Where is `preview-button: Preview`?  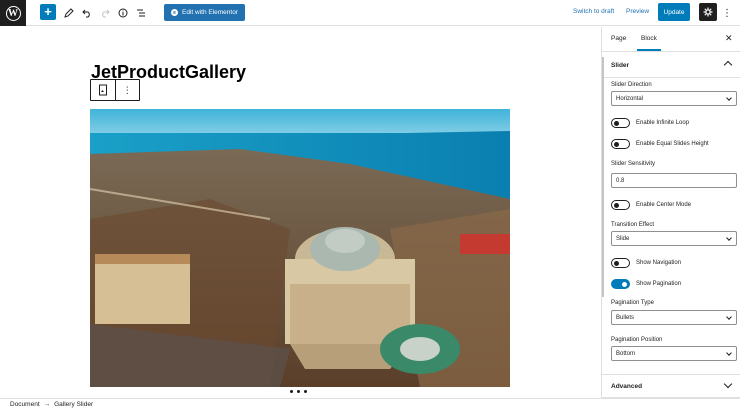
preview-button: Preview is located at coordinates (637, 11).